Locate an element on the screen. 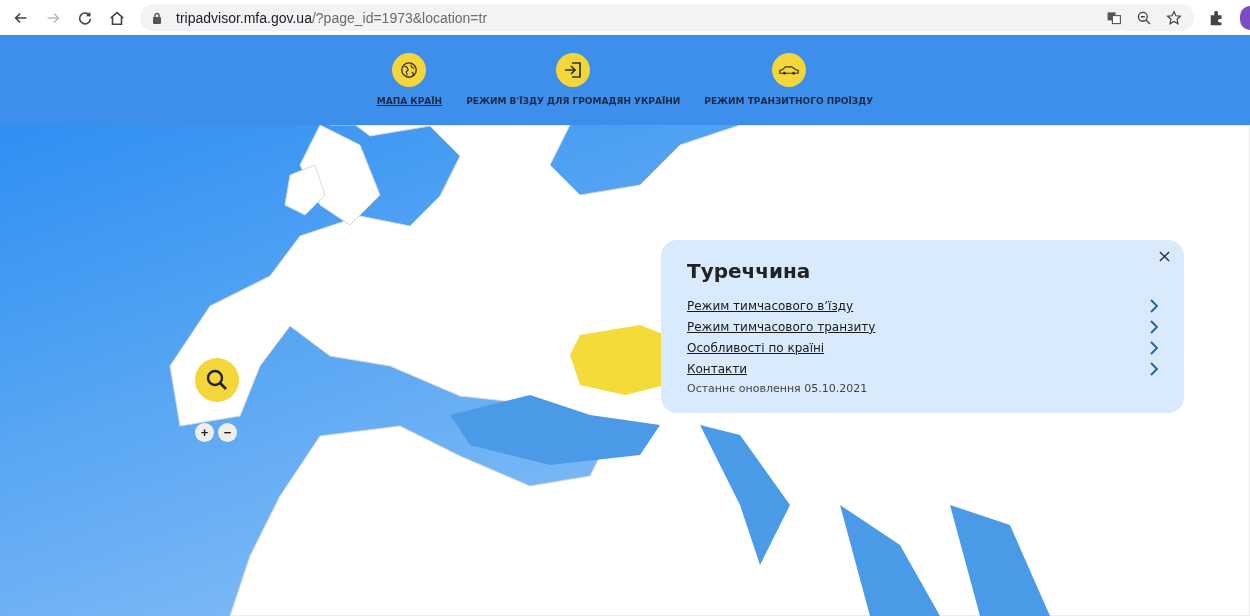  zoom-out-button: − is located at coordinates (227, 432).